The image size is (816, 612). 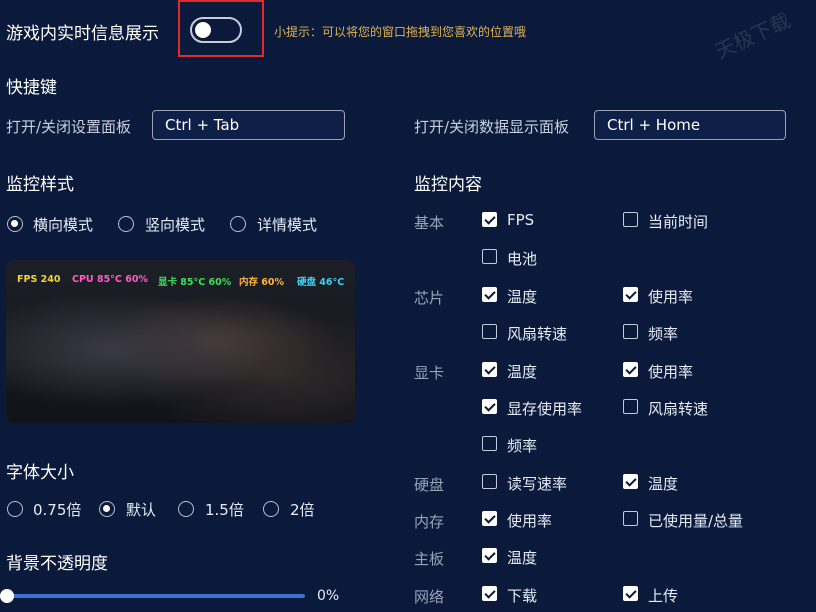 What do you see at coordinates (537, 333) in the screenshot?
I see `chip-fan-label: 风扇转速` at bounding box center [537, 333].